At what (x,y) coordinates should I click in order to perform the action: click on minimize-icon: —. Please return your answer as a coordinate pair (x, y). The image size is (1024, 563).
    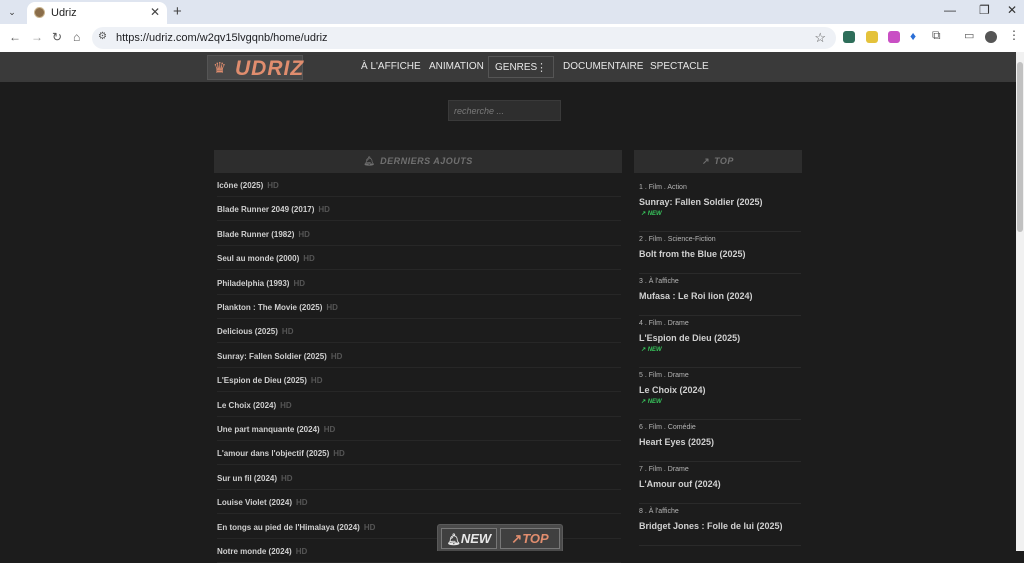
    Looking at the image, I should click on (950, 10).